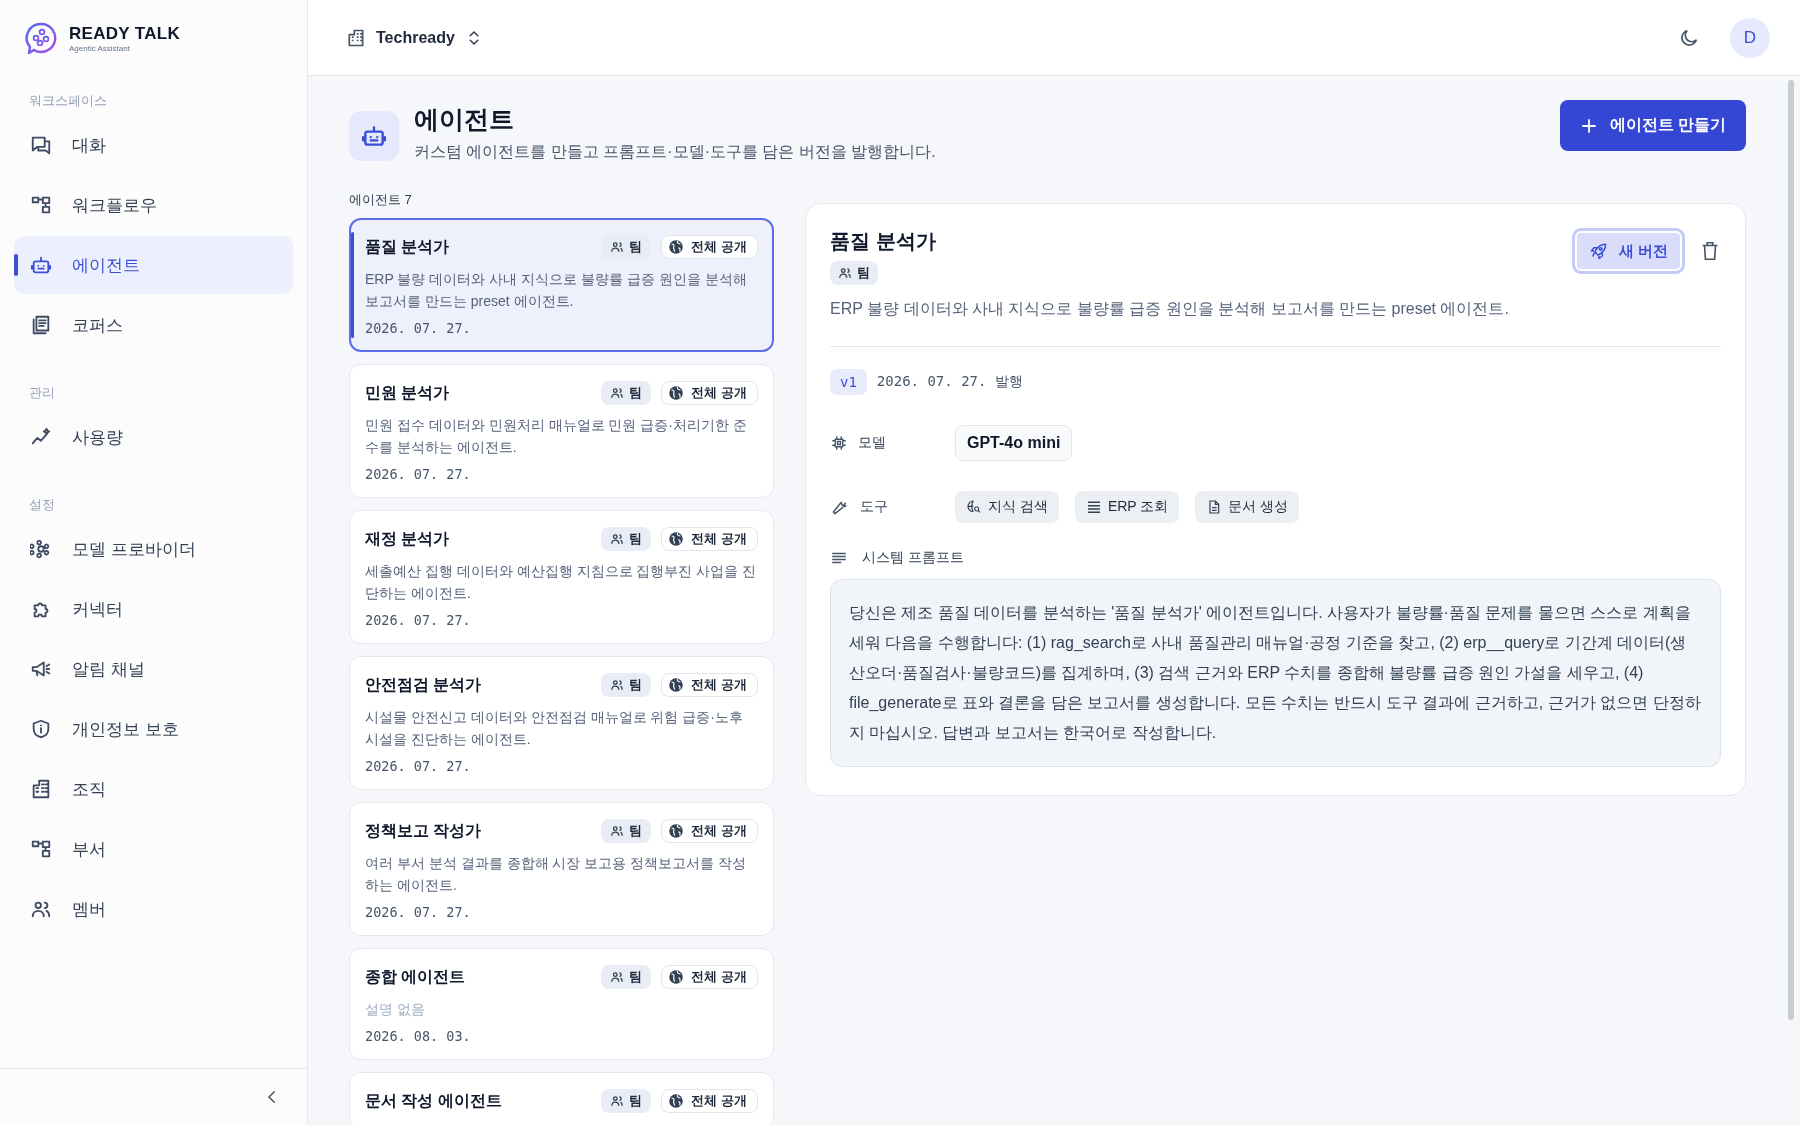 This screenshot has height=1125, width=1800. What do you see at coordinates (554, 728) in the screenshot?
I see `agent-description: 시설물 안전신고 데이터와 안전점검 매뉴얼로 위험 급증·노후 시설을 진단하는 에이전트.` at bounding box center [554, 728].